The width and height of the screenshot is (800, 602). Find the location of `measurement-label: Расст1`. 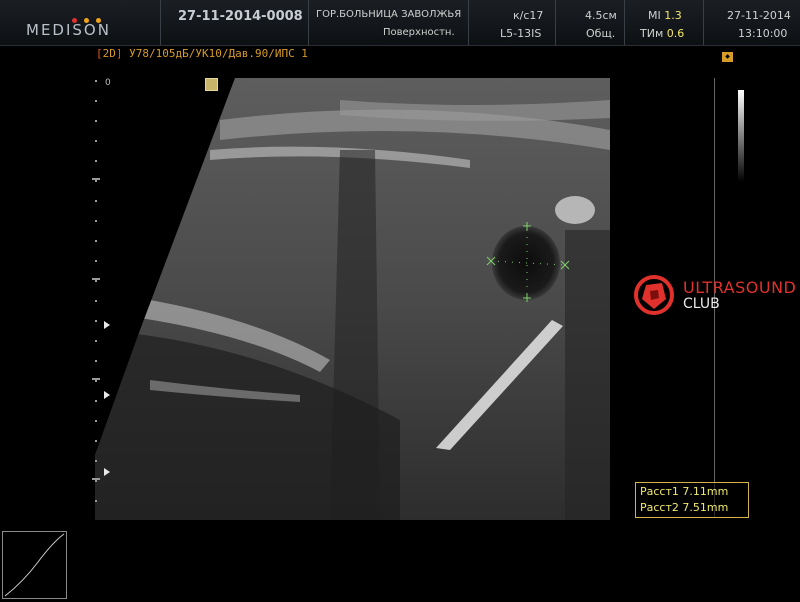

measurement-label: Расст1 is located at coordinates (659, 491).